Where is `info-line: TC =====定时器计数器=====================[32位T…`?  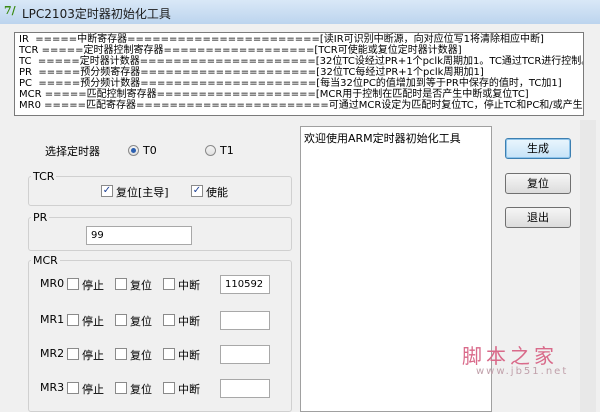
info-line: TC =====定时器计数器=====================[32位T… is located at coordinates (301, 61).